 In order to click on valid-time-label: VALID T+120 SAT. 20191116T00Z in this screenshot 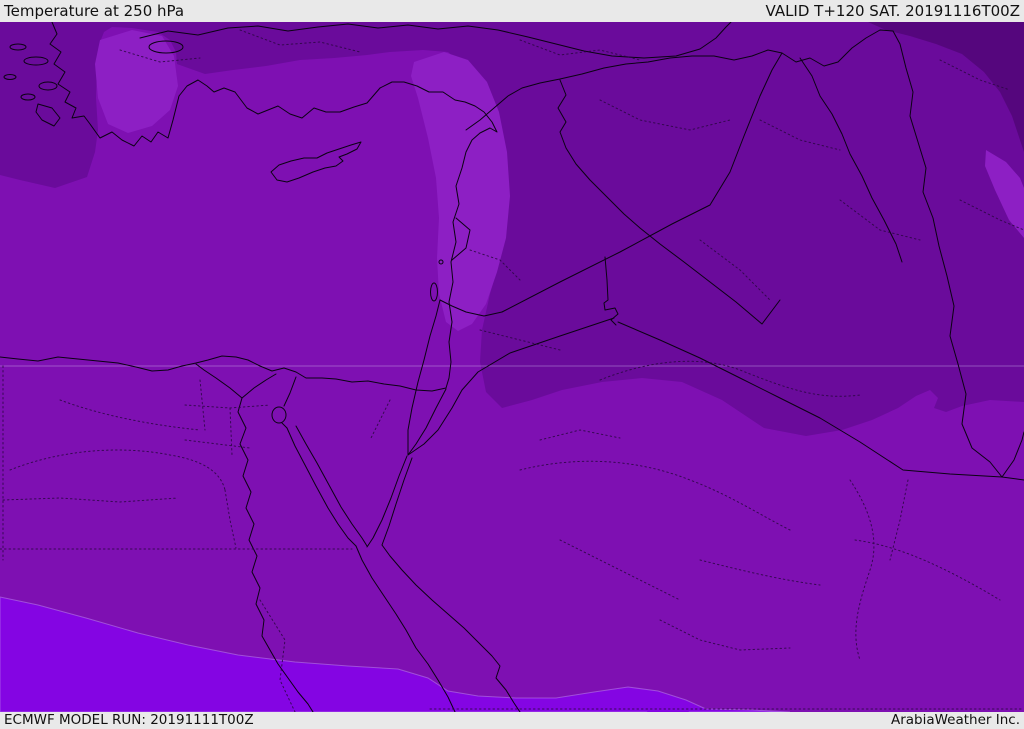, I will do `click(892, 10)`.